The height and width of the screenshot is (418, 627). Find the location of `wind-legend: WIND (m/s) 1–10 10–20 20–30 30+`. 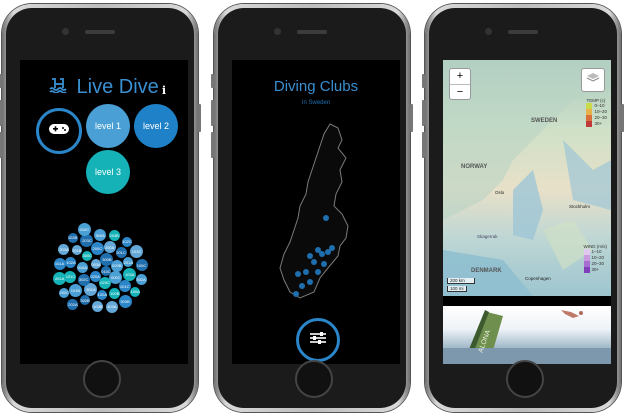

wind-legend: WIND (m/s) 1–10 10–20 20–30 30+ is located at coordinates (595, 258).